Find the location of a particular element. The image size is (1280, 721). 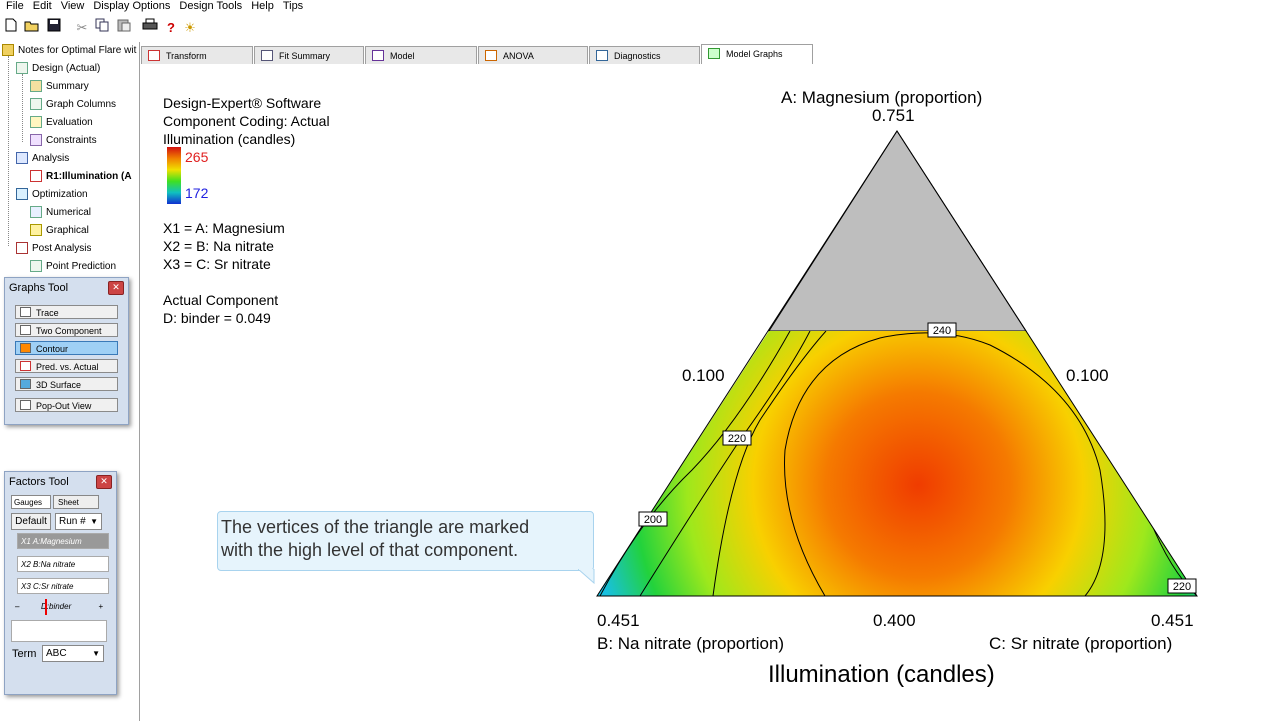

bottom-edge-value: 0.400 is located at coordinates (894, 620).